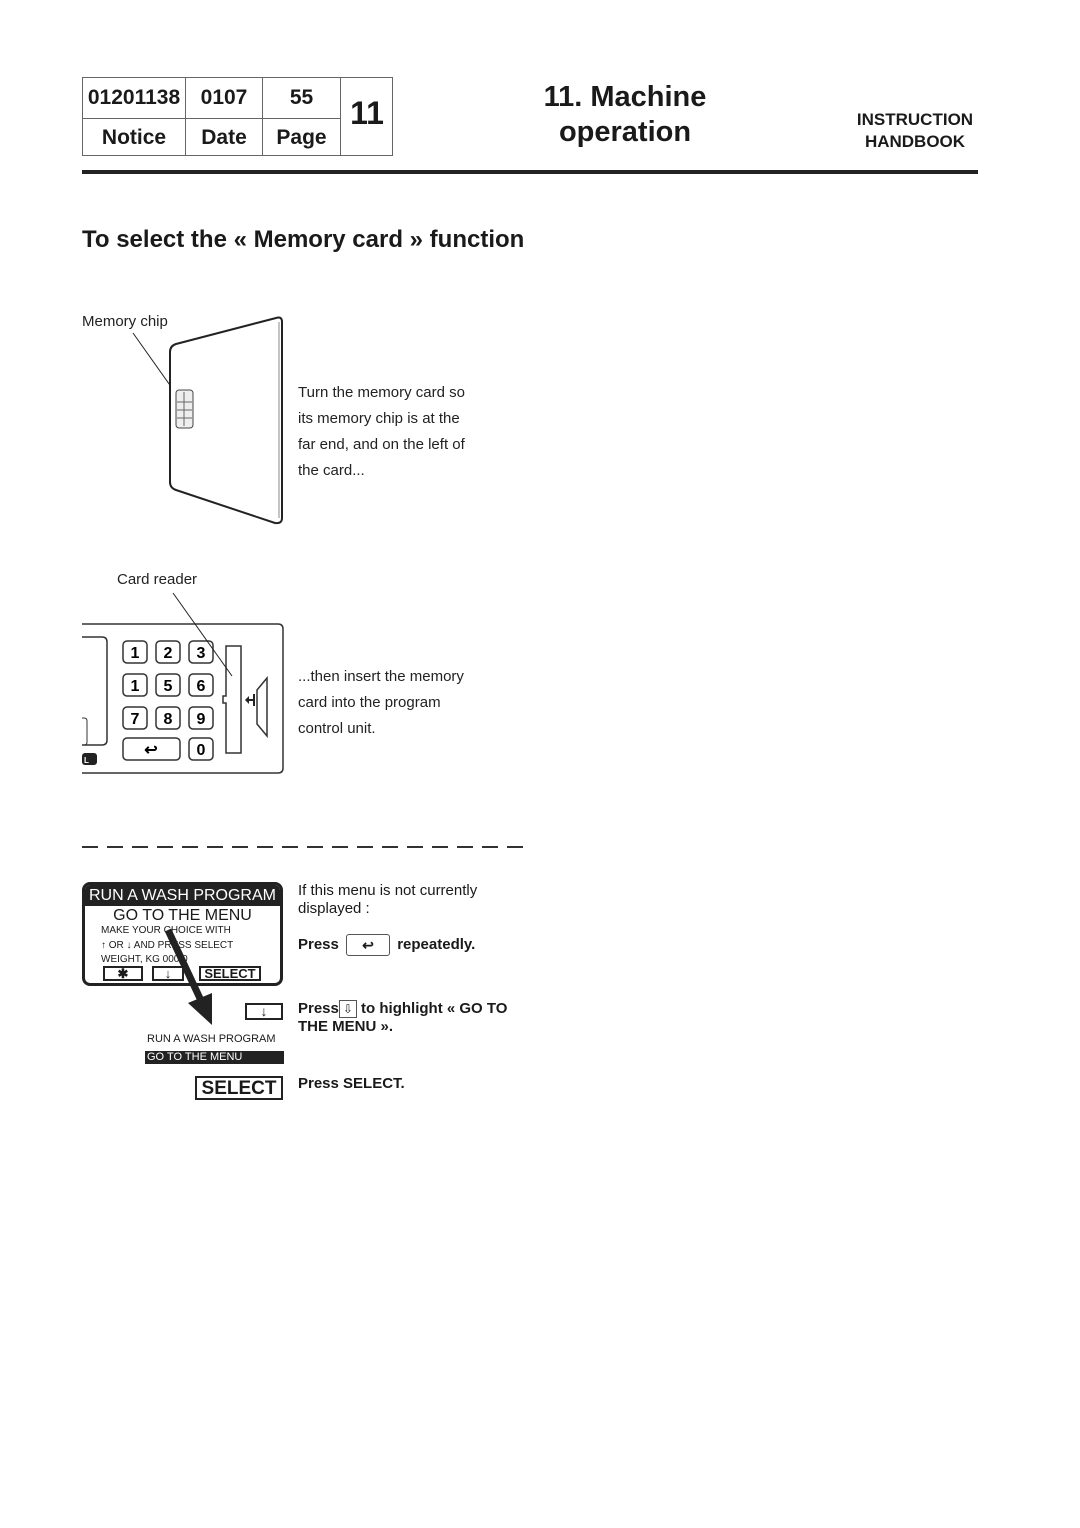  What do you see at coordinates (201, 653) in the screenshot?
I see `svg-text: 3` at bounding box center [201, 653].